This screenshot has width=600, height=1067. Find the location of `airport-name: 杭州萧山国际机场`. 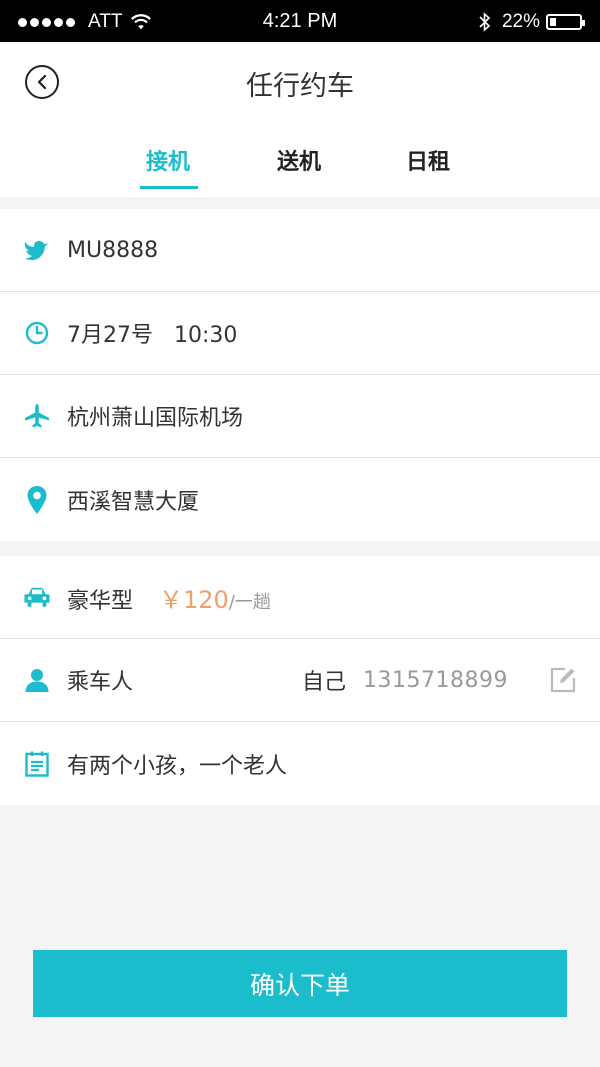

airport-name: 杭州萧山国际机场 is located at coordinates (155, 418).